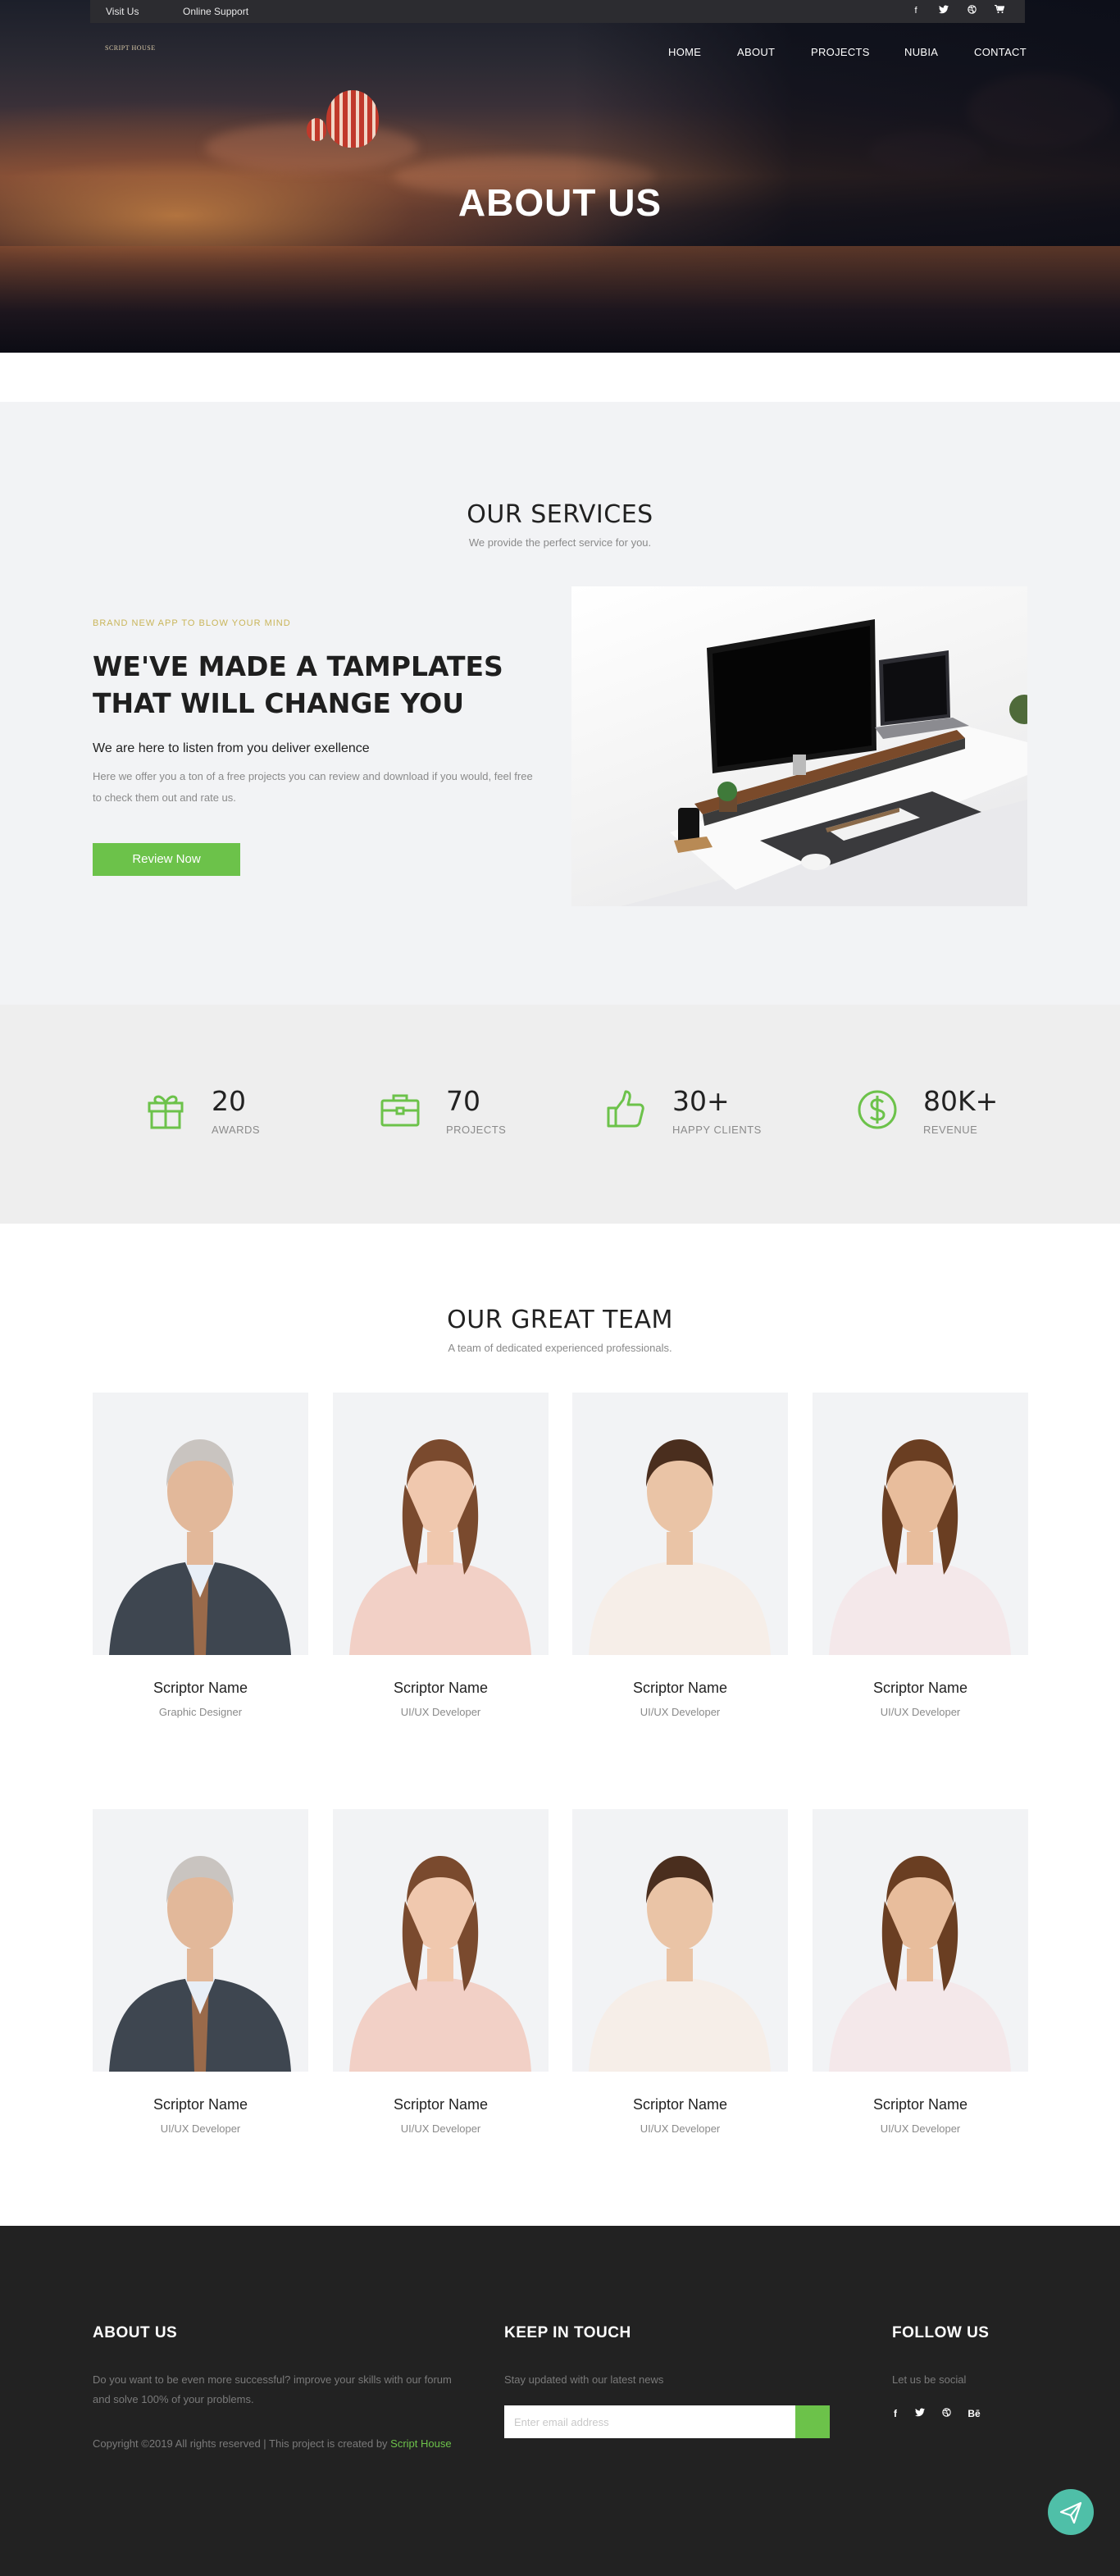 The height and width of the screenshot is (2576, 1120). What do you see at coordinates (557, 11) in the screenshot?
I see `top-bar: Visit Us Online Support f` at bounding box center [557, 11].